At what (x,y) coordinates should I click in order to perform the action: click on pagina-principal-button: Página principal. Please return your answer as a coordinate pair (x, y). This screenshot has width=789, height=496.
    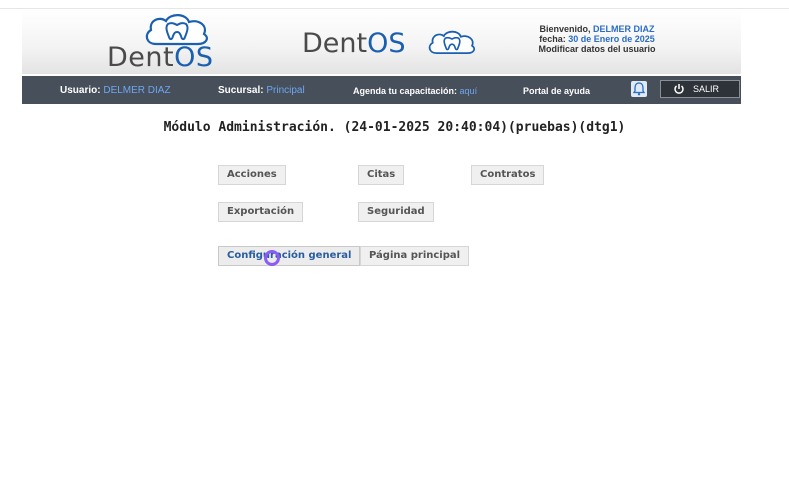
    Looking at the image, I should click on (415, 256).